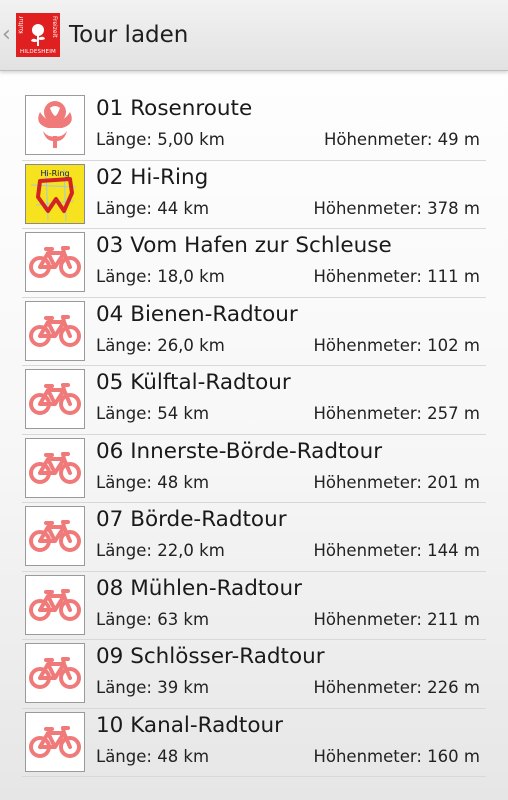 This screenshot has height=800, width=508. Describe the element at coordinates (54, 27) in the screenshot. I see `logo-text-right: Freizeit` at that location.